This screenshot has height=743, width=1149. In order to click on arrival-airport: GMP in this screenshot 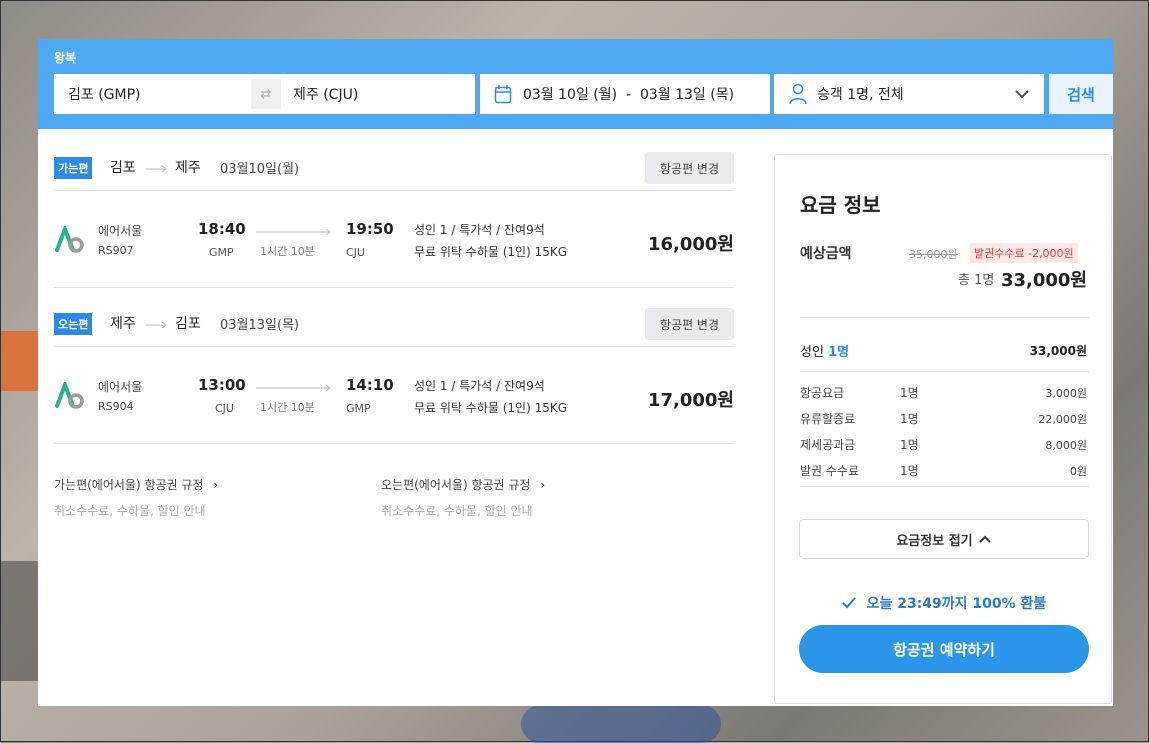, I will do `click(358, 408)`.